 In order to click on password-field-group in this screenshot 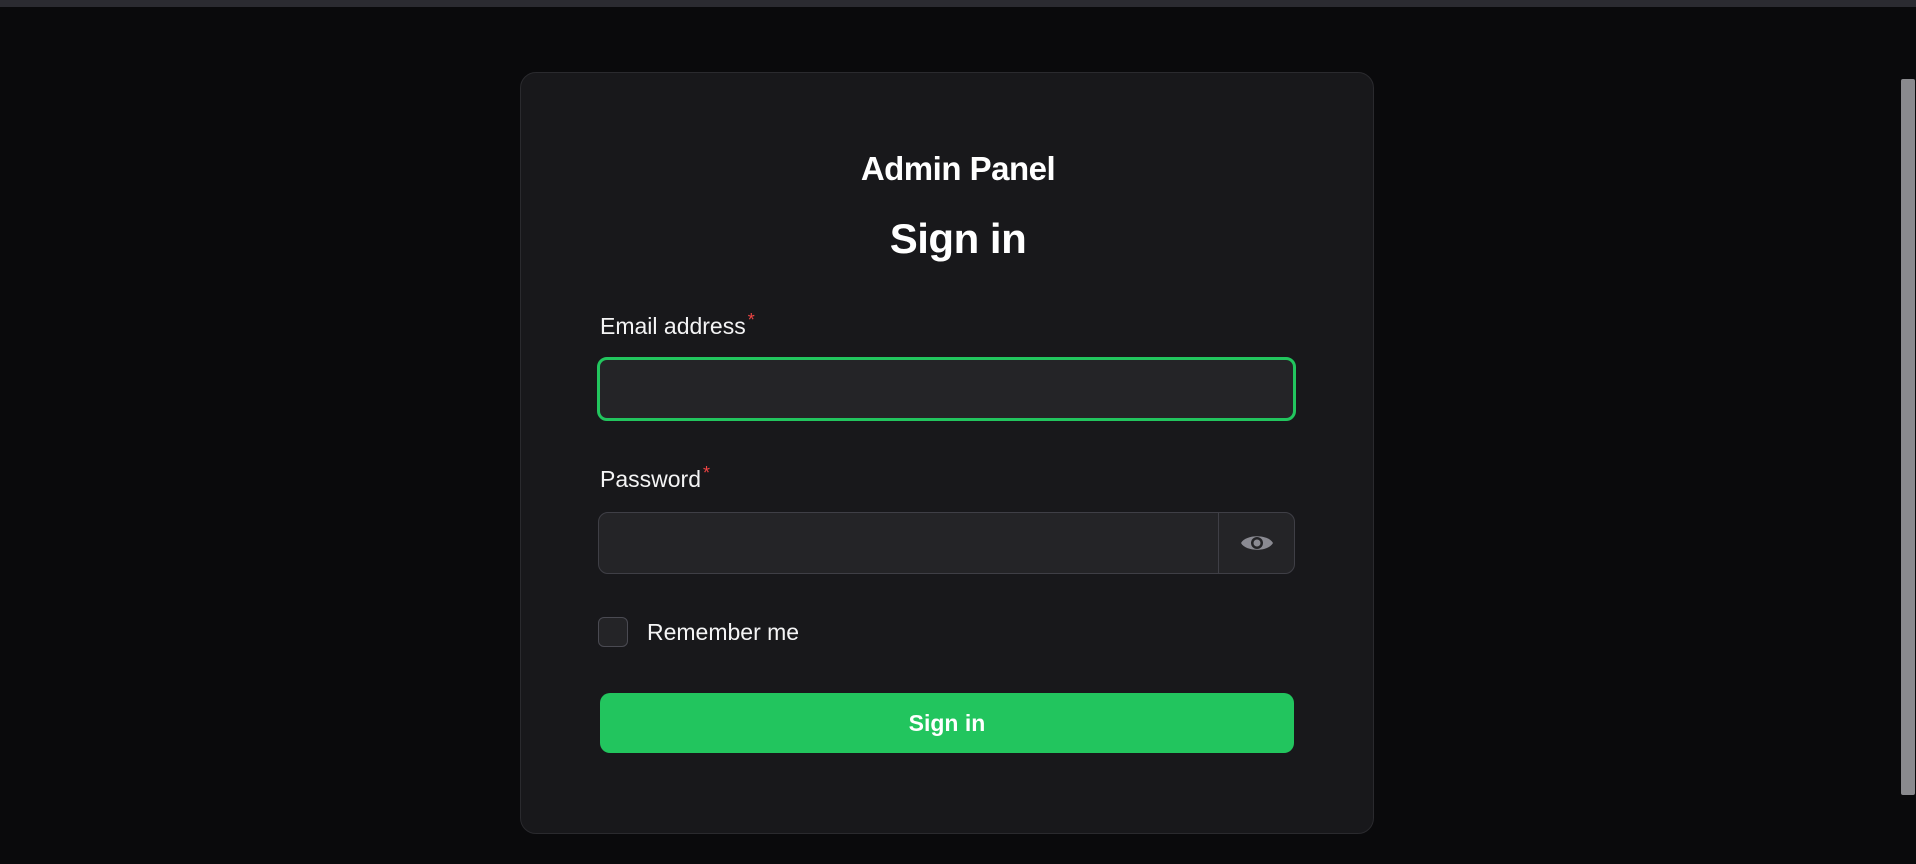, I will do `click(946, 543)`.